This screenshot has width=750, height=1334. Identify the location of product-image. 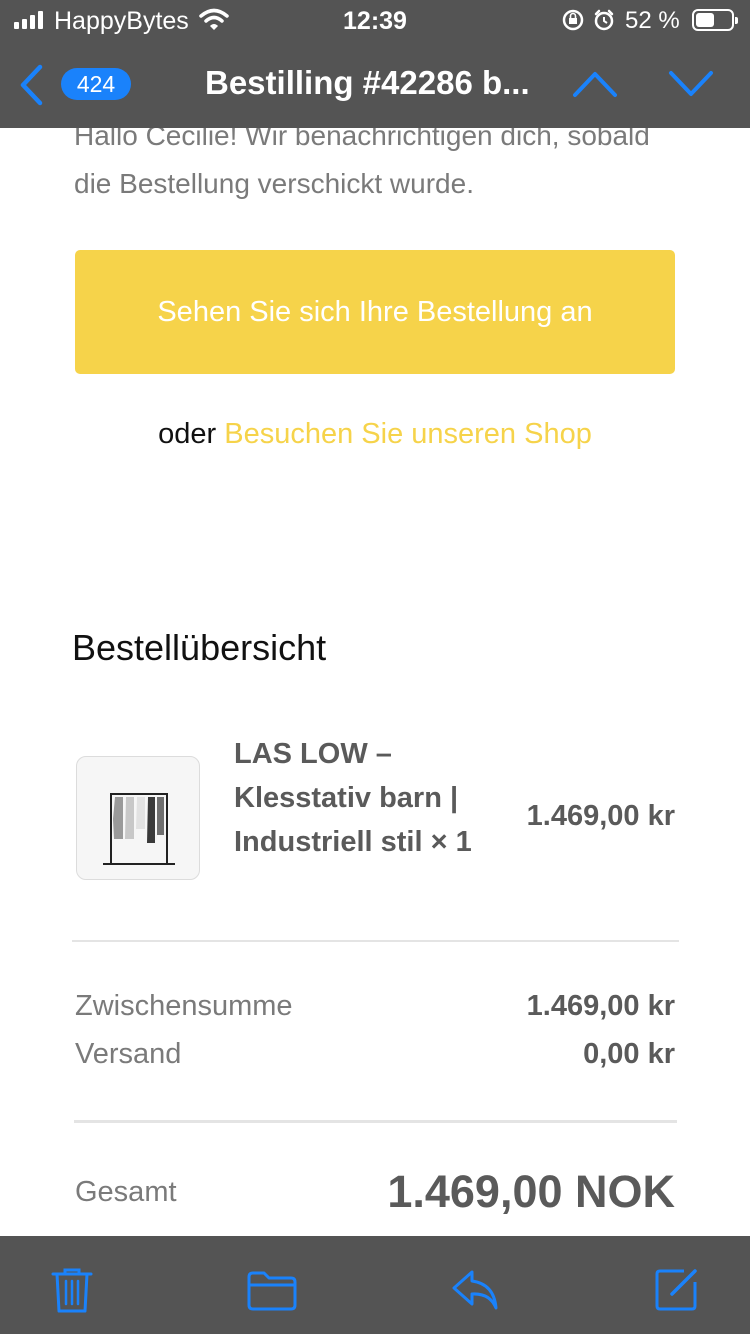
(138, 818).